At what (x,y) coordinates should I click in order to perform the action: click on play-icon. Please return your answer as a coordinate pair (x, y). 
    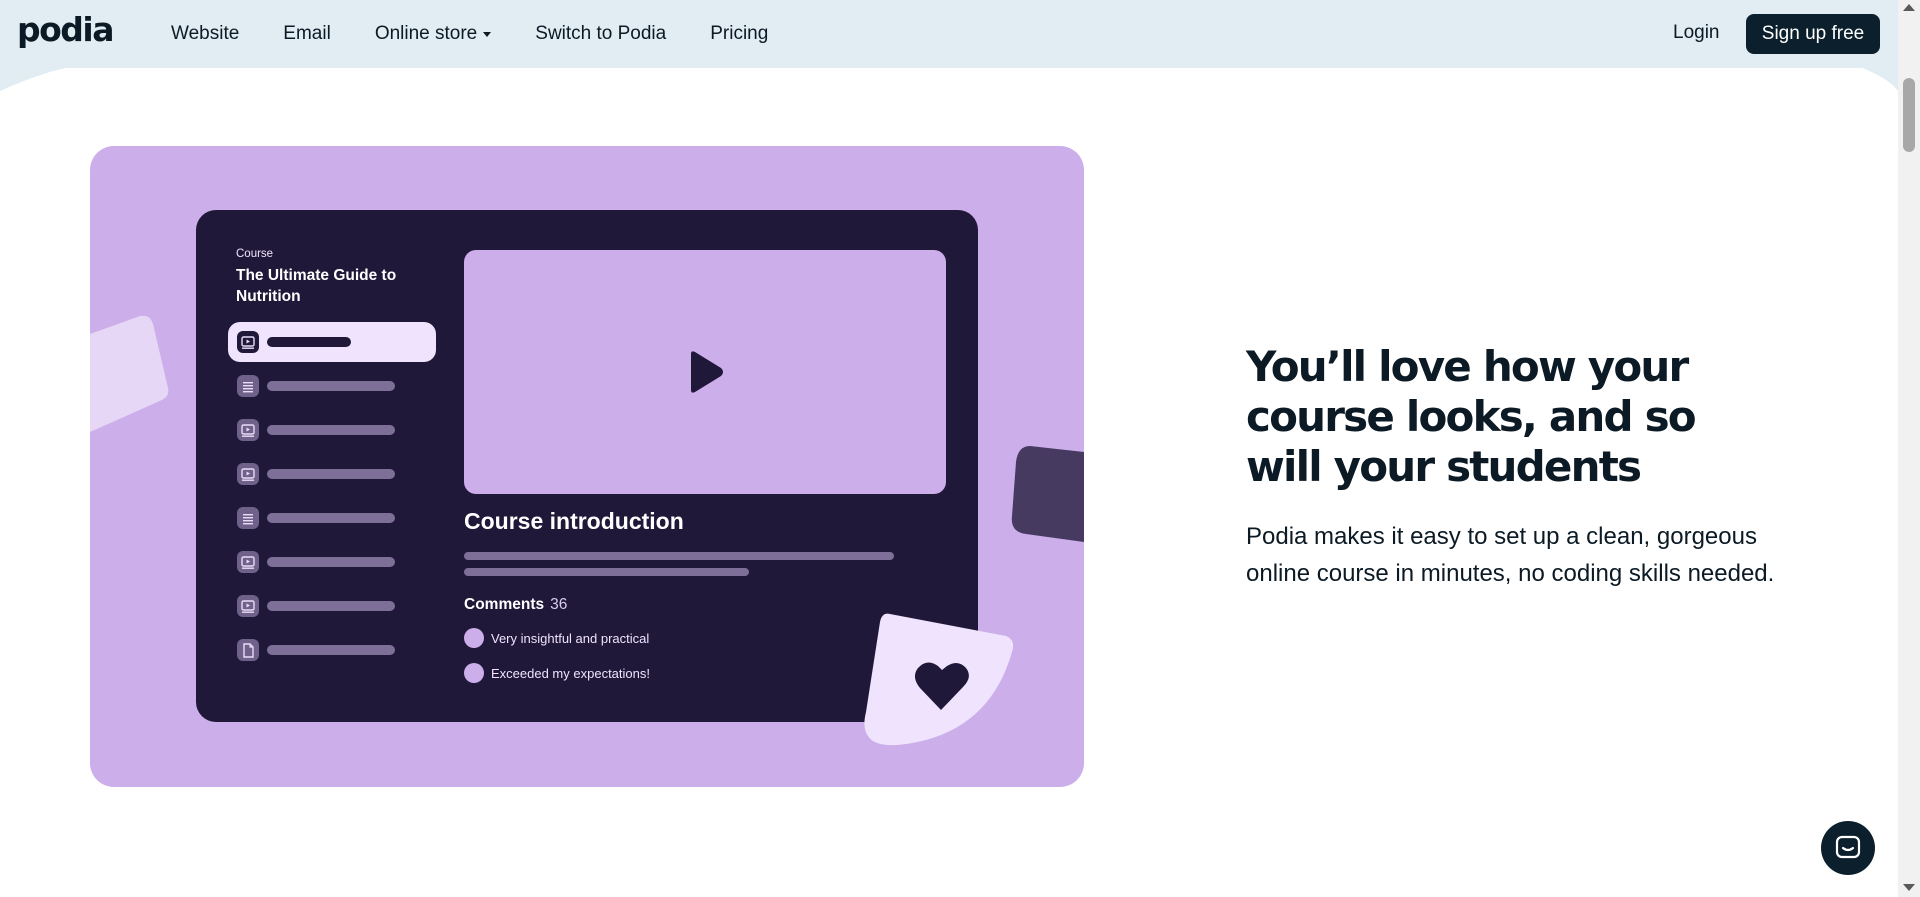
    Looking at the image, I should click on (707, 372).